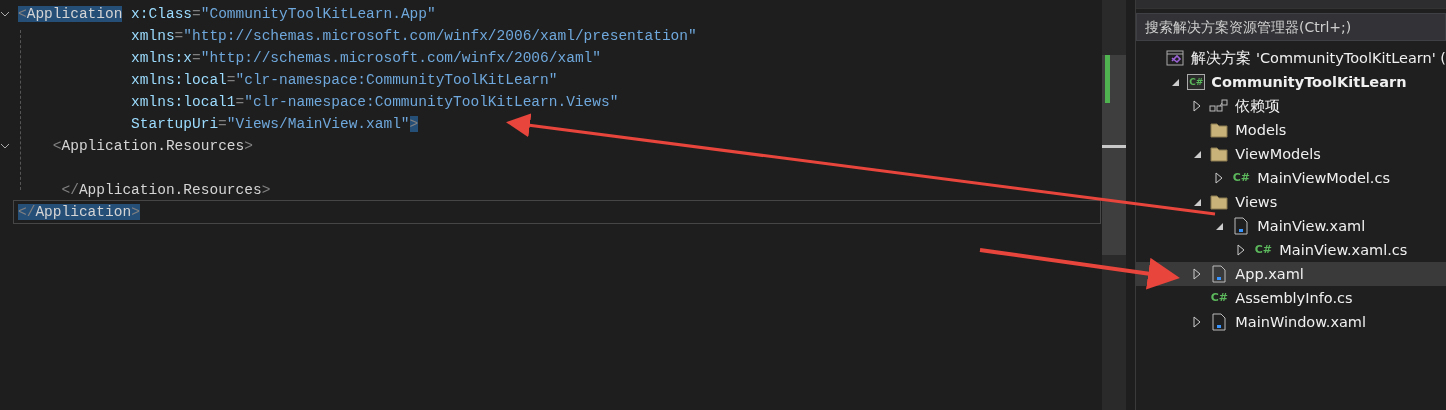 This screenshot has height=410, width=1446. What do you see at coordinates (1196, 82) in the screenshot?
I see `csharp-project-icon: C#` at bounding box center [1196, 82].